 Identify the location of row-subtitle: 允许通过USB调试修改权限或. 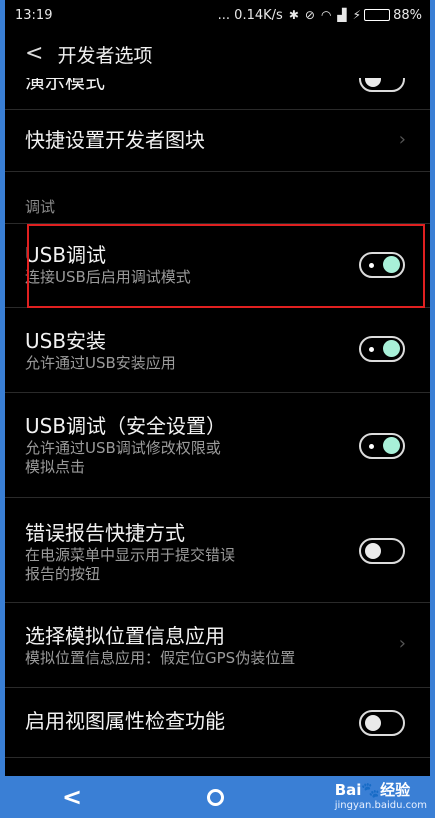
(123, 448).